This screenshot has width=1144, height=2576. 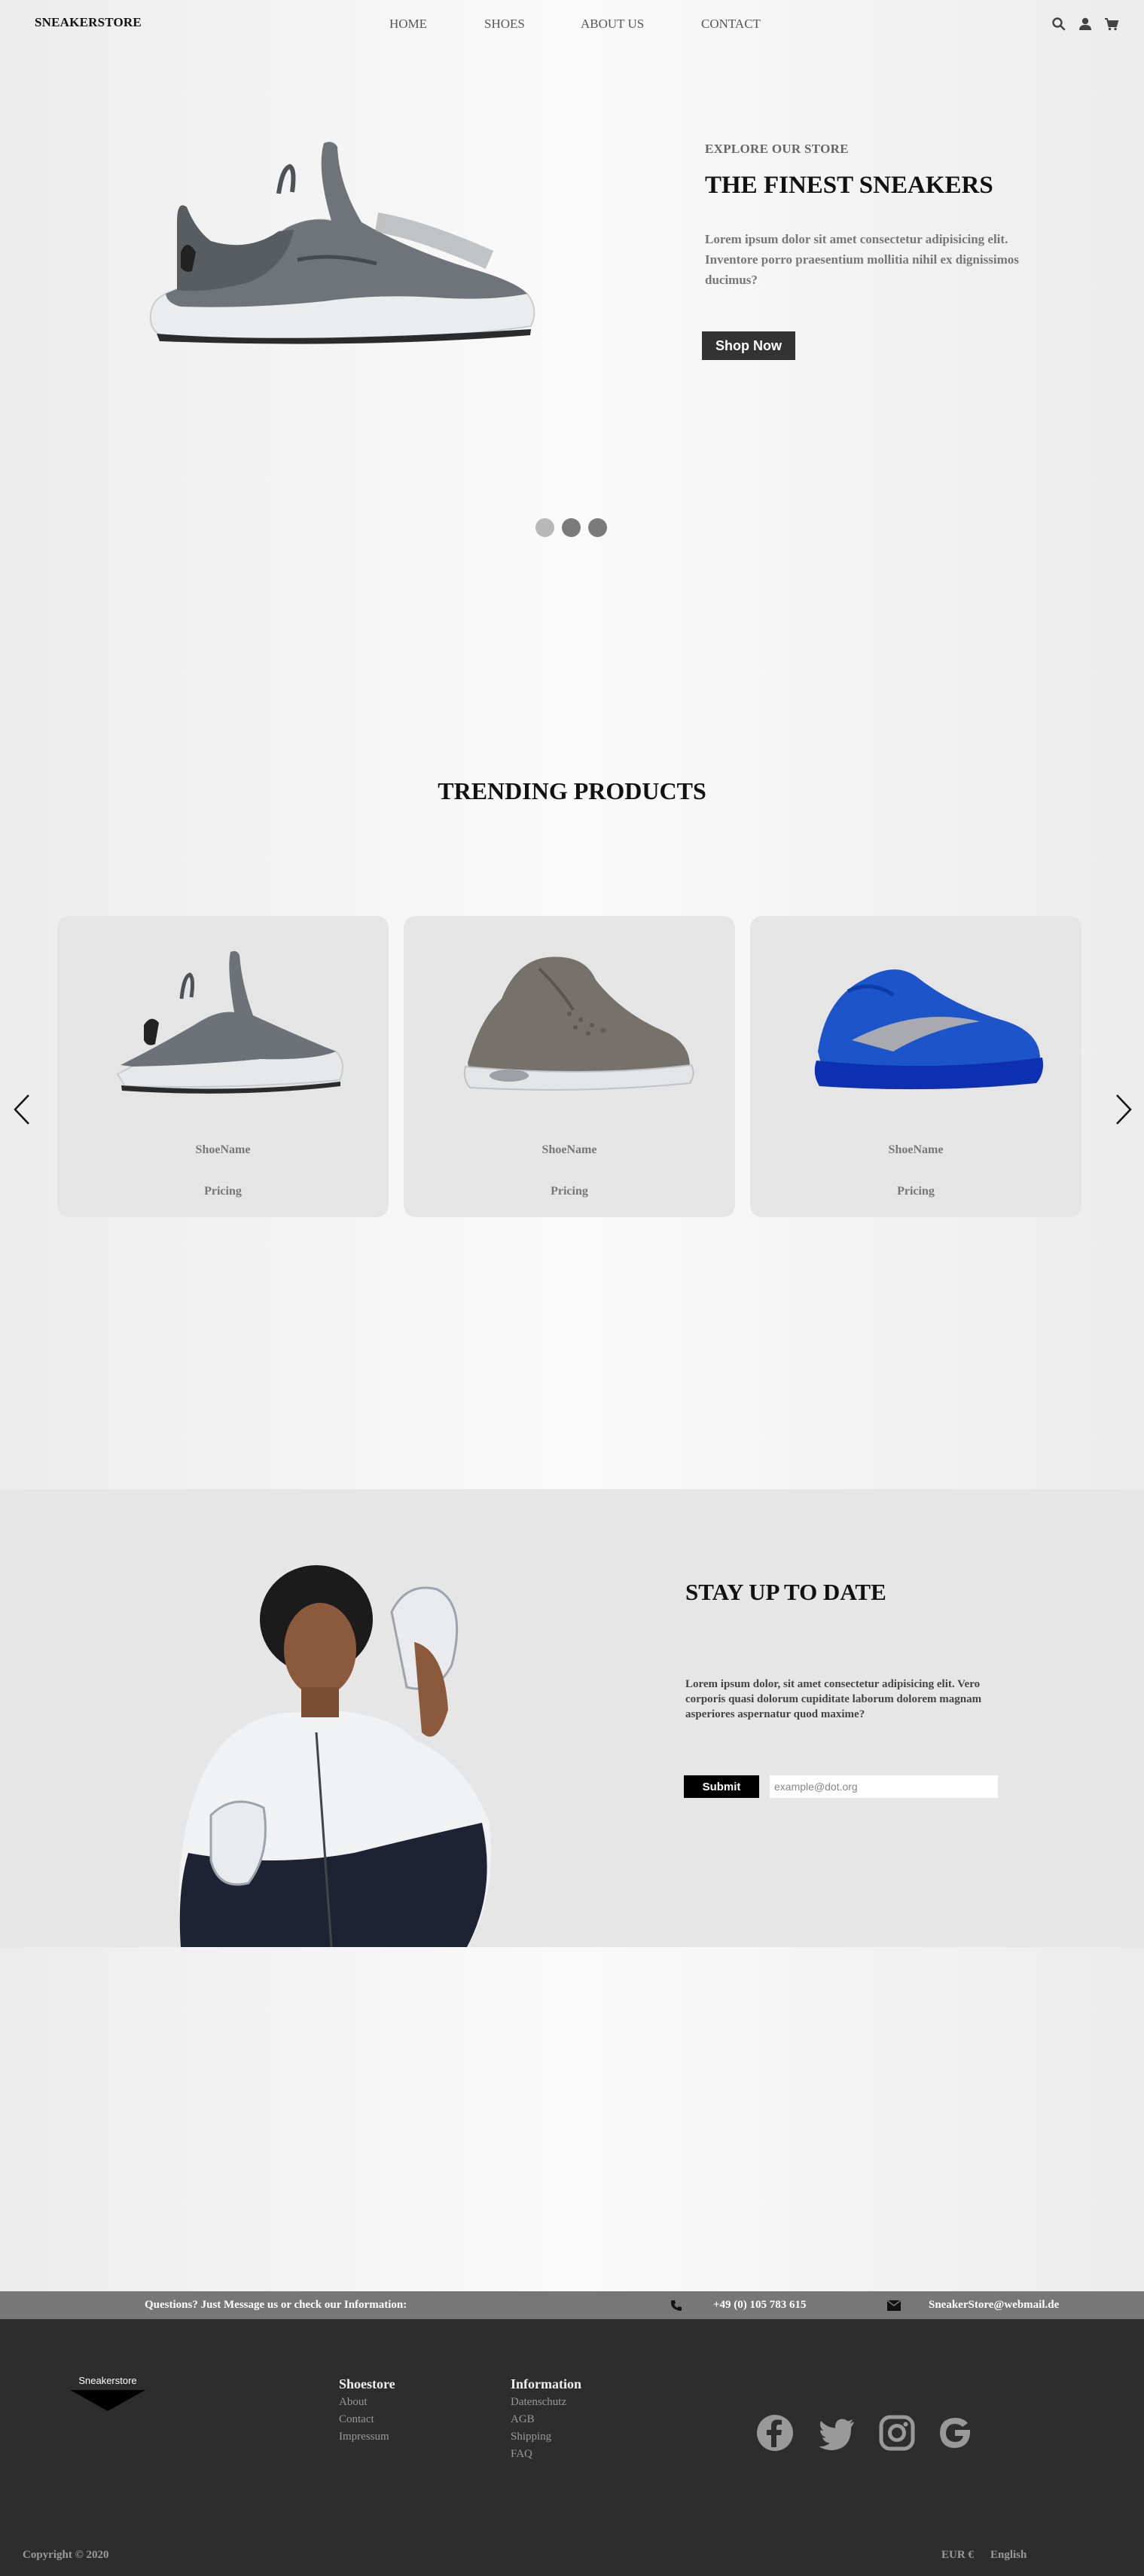 I want to click on carousel-next-arrow, so click(x=1123, y=1110).